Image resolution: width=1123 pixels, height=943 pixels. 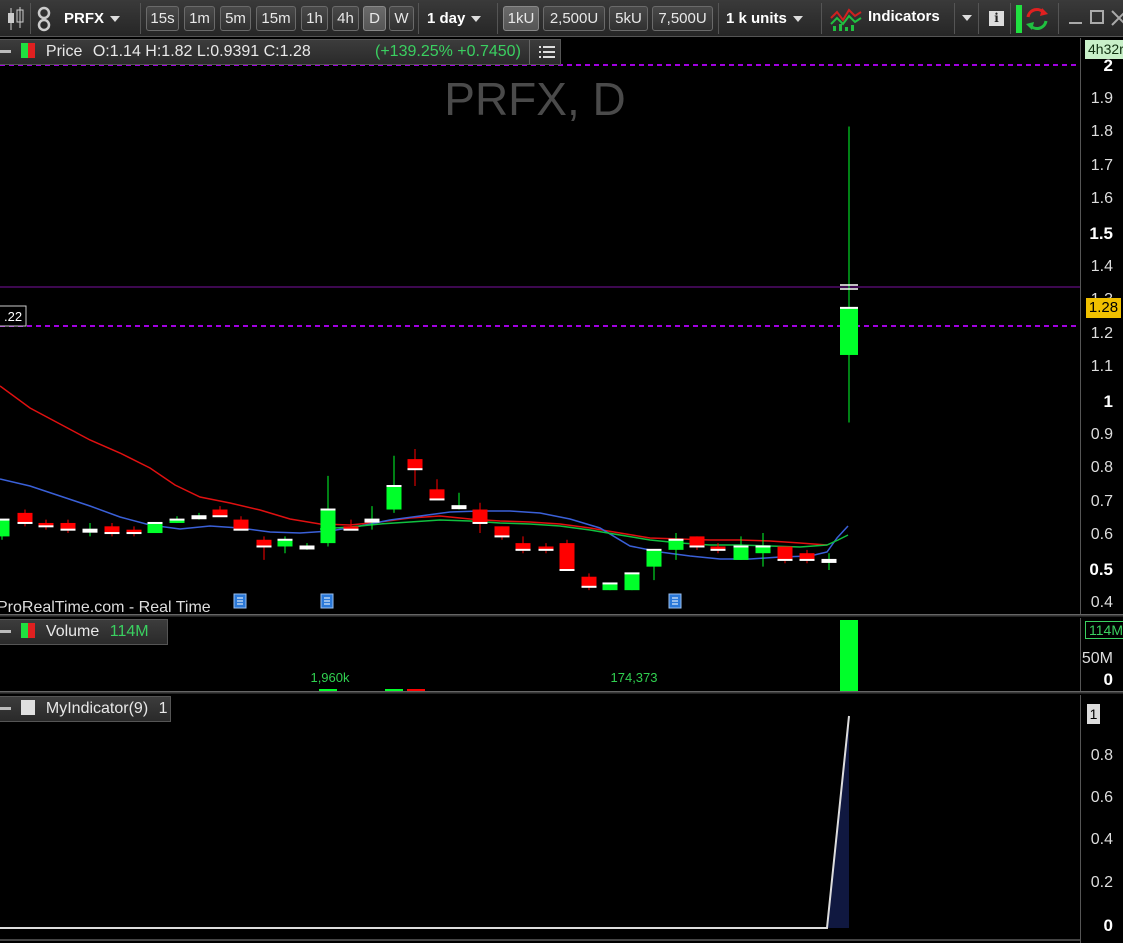 I want to click on info-button: i, so click(x=996, y=18).